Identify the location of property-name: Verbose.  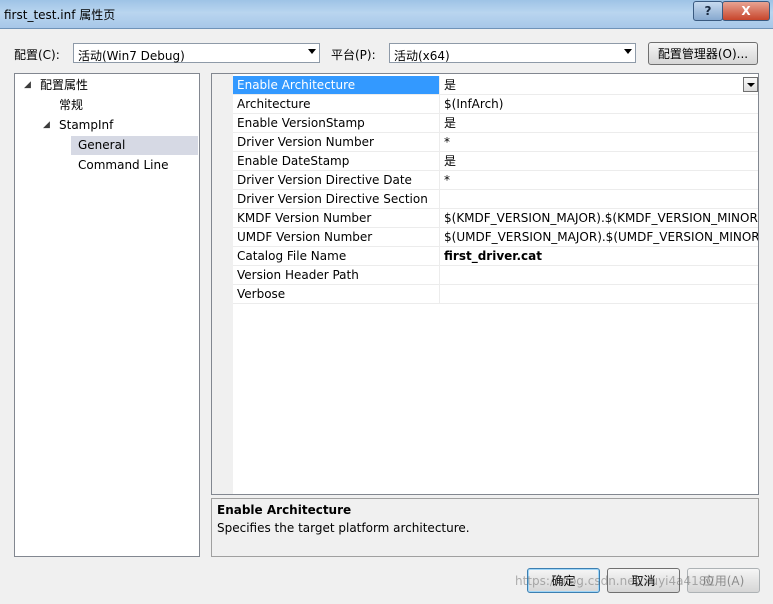
(261, 294).